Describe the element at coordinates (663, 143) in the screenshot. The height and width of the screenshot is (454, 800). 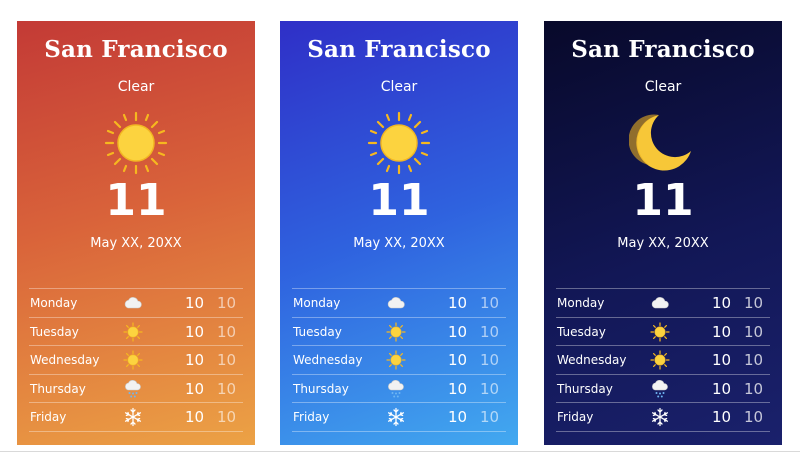
I see `moon-icon` at that location.